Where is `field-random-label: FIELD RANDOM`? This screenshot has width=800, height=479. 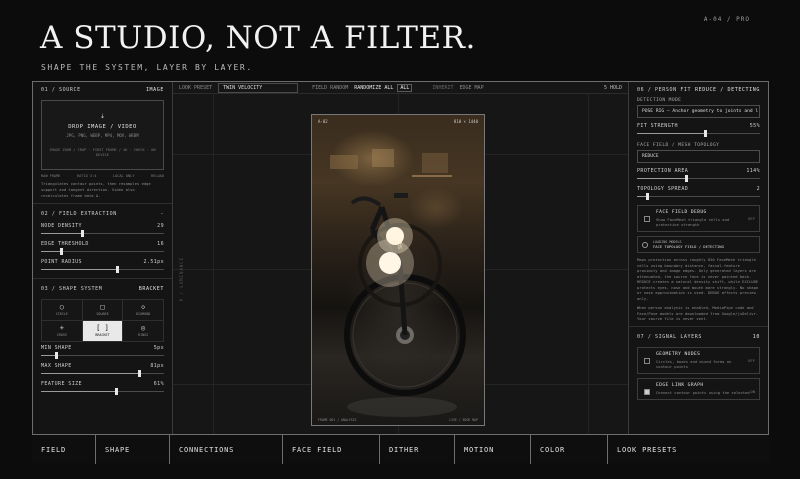 field-random-label: FIELD RANDOM is located at coordinates (330, 87).